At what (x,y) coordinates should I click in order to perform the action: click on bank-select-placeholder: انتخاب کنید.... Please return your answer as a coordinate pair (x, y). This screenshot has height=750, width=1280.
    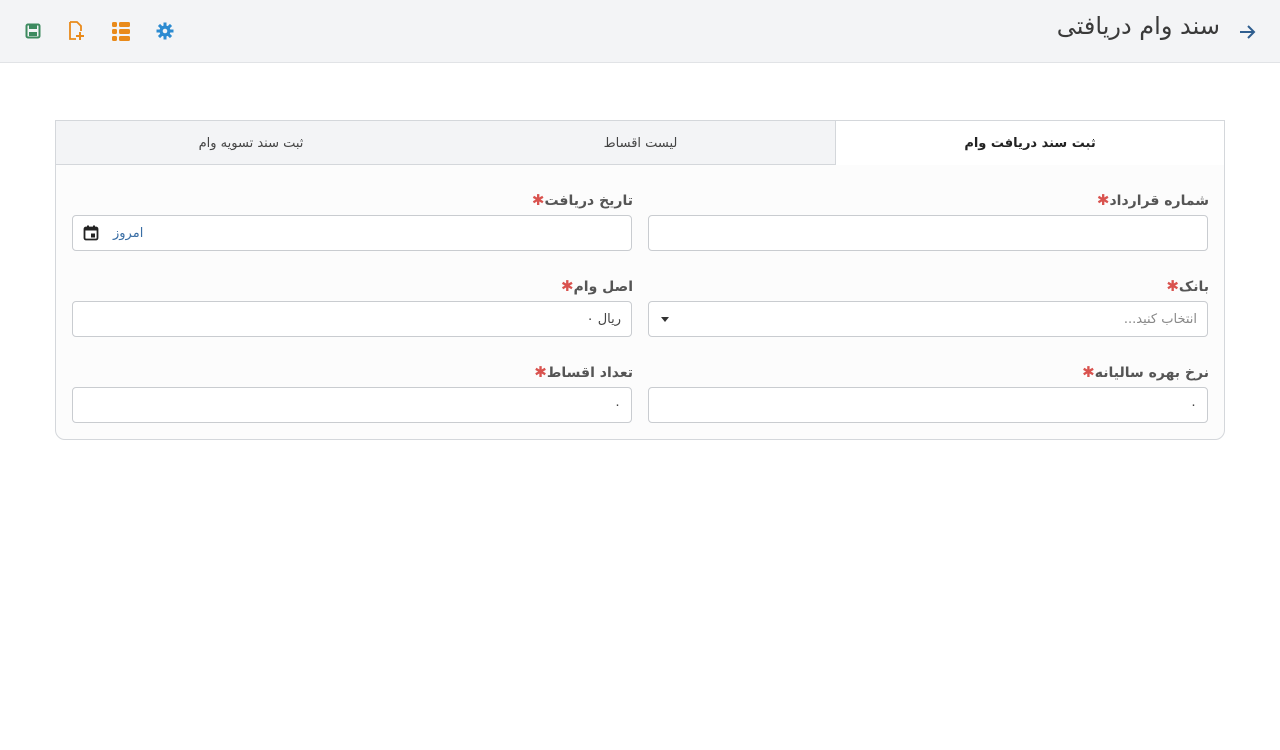
    Looking at the image, I should click on (1160, 319).